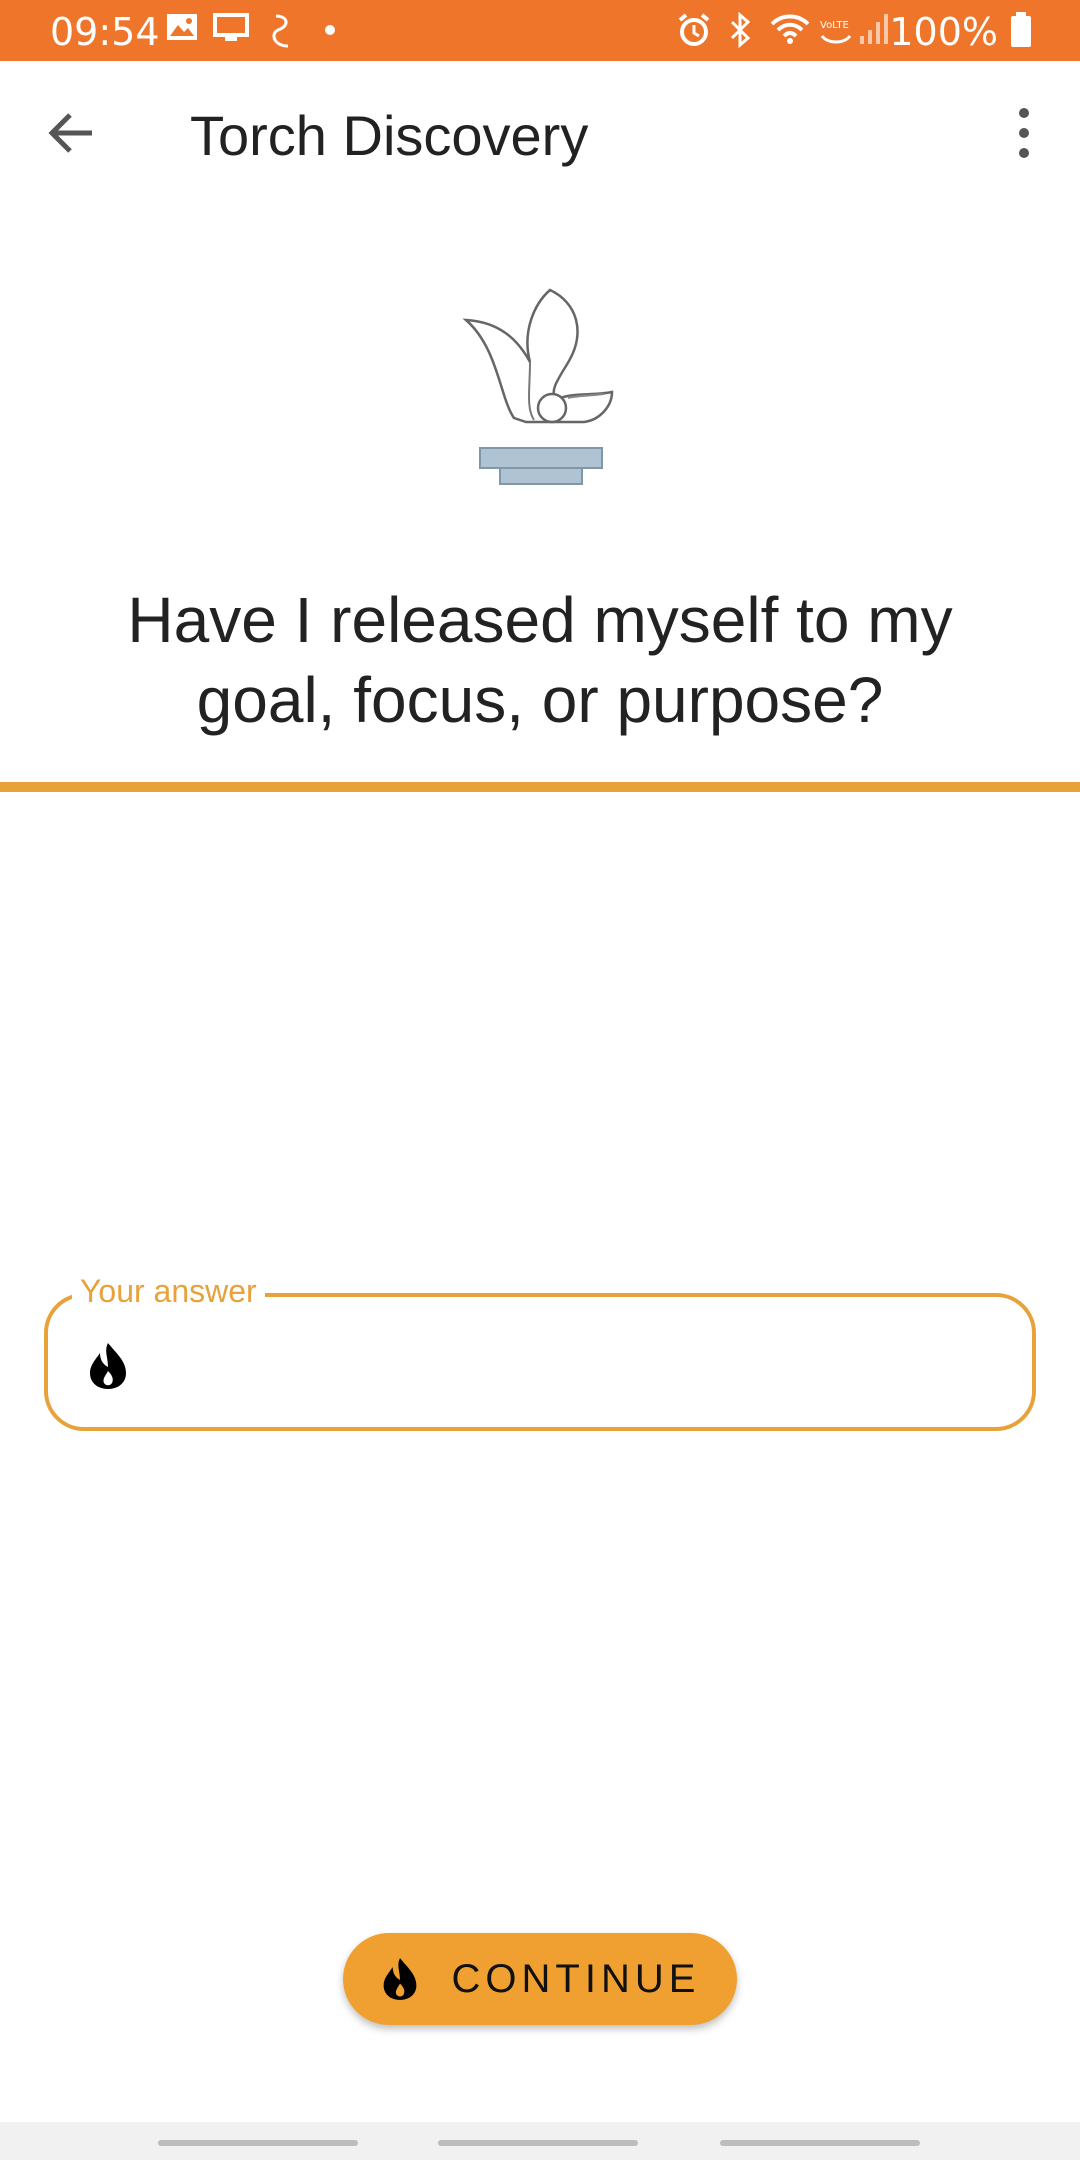  I want to click on samsung-health-icon, so click(280, 31).